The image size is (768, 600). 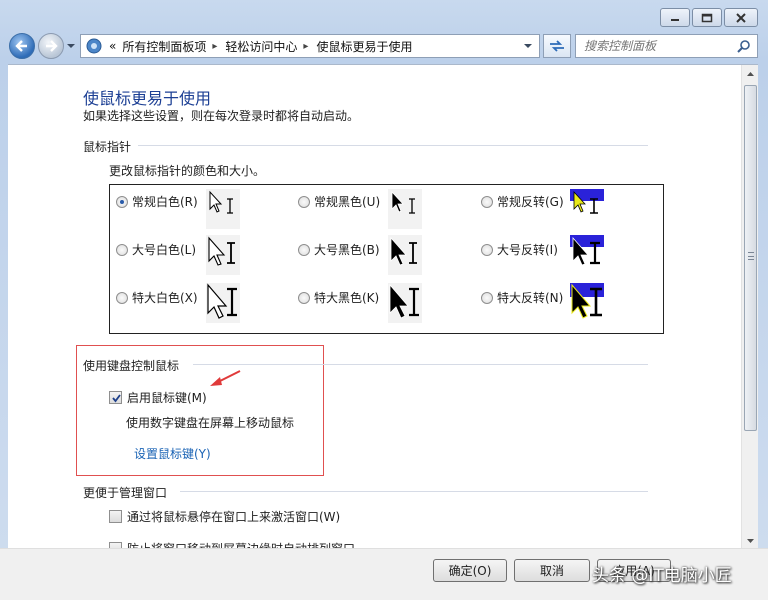 What do you see at coordinates (164, 250) in the screenshot?
I see `option-label: 大号白色(L)` at bounding box center [164, 250].